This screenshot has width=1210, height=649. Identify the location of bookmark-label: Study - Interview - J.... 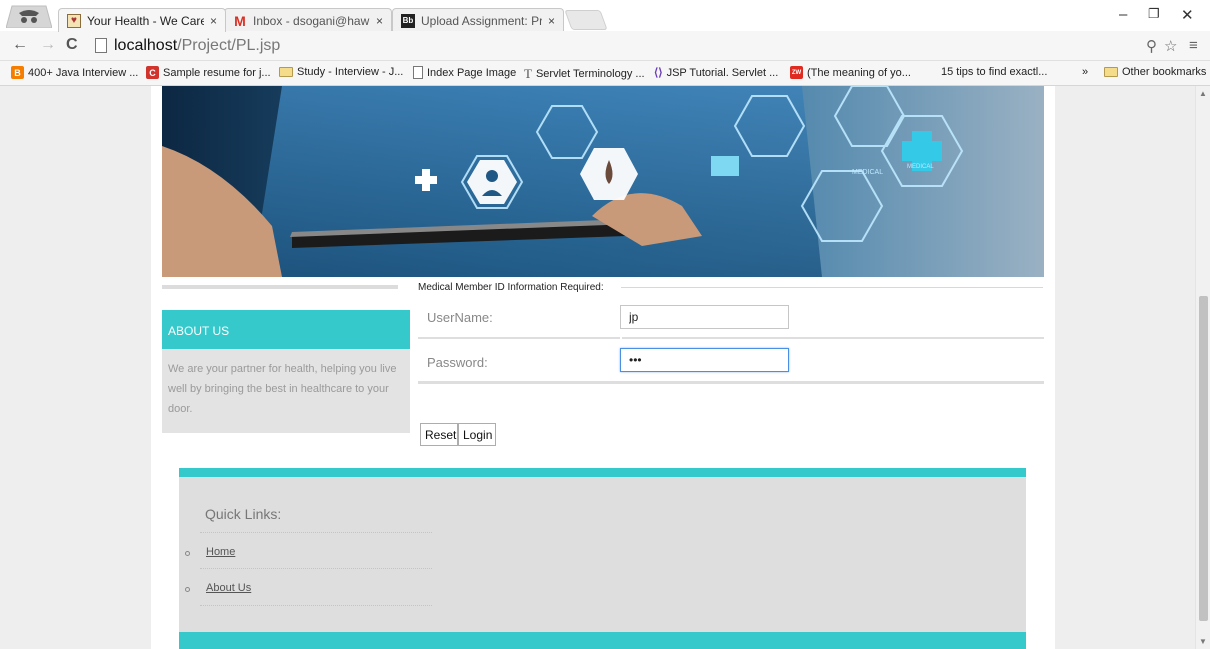
(350, 72).